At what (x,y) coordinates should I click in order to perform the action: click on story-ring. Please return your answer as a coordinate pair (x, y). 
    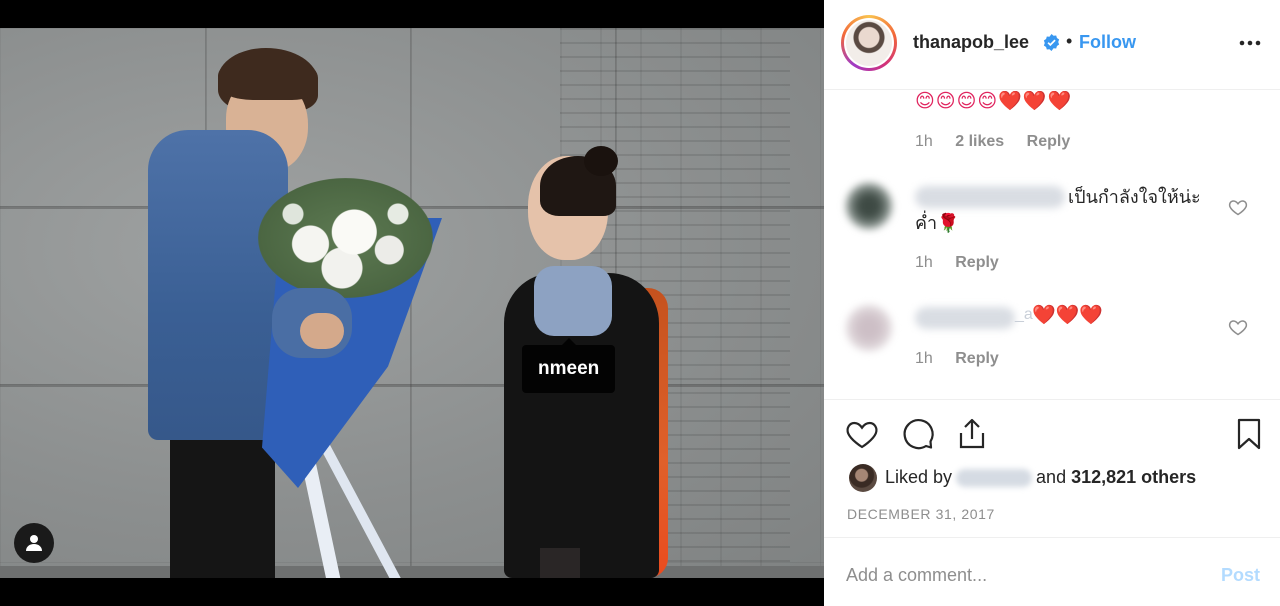
    Looking at the image, I should click on (869, 43).